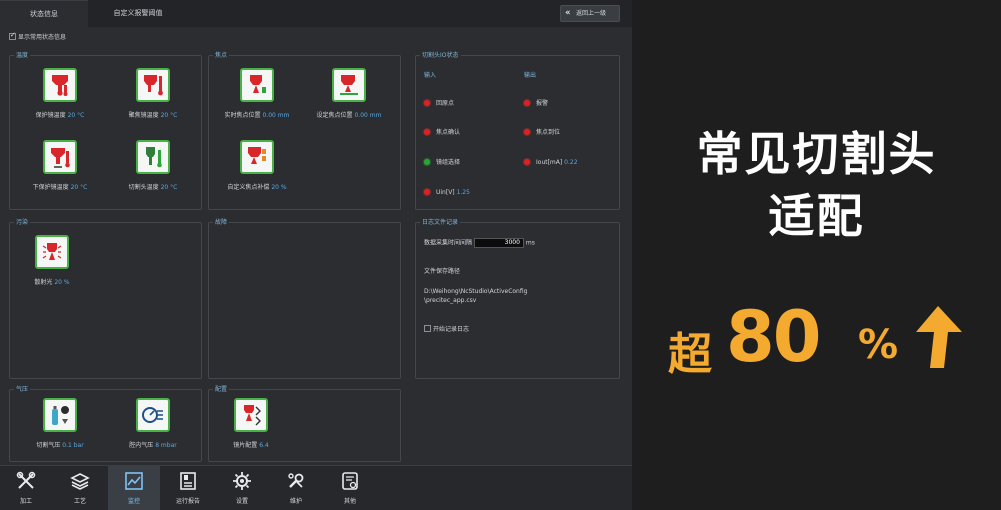  I want to click on io-label: 报警, so click(542, 103).